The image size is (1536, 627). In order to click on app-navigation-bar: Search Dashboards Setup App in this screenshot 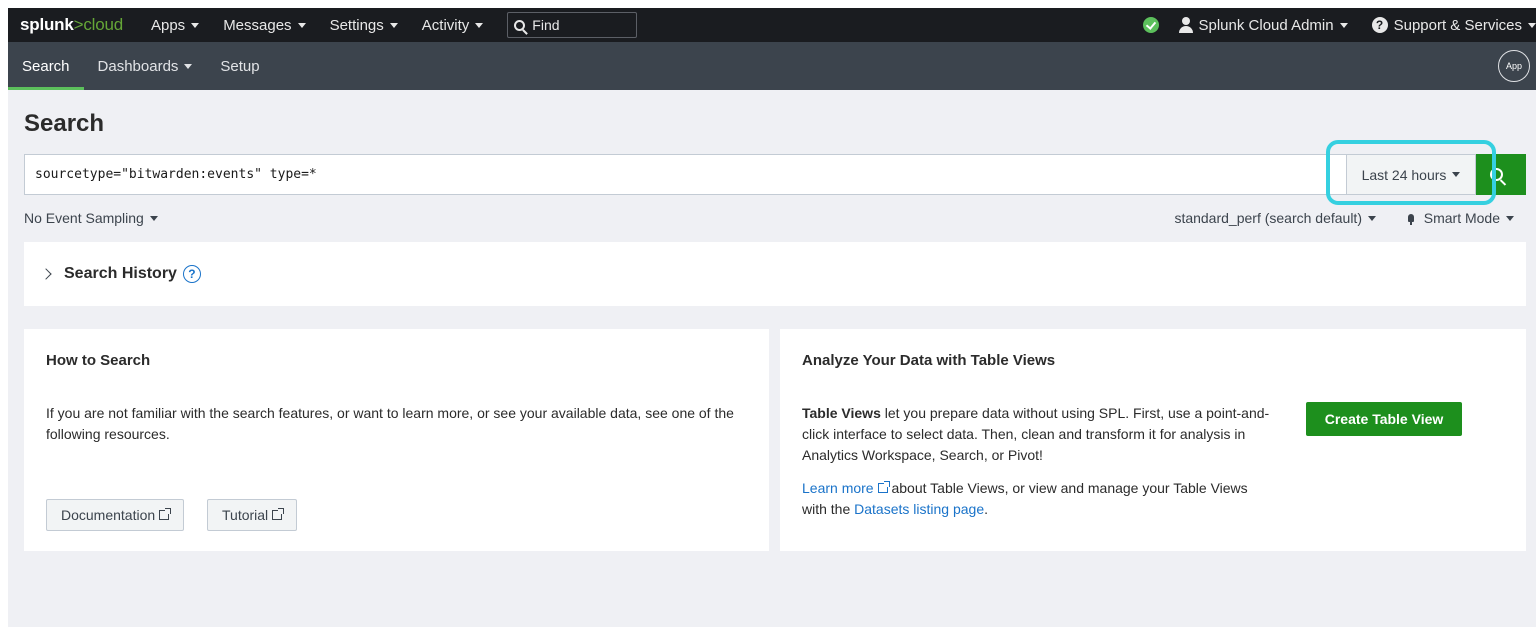, I will do `click(772, 66)`.